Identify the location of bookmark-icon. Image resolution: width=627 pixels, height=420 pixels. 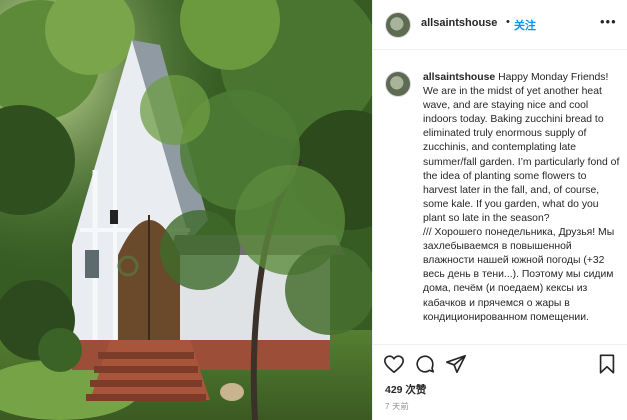
(607, 364).